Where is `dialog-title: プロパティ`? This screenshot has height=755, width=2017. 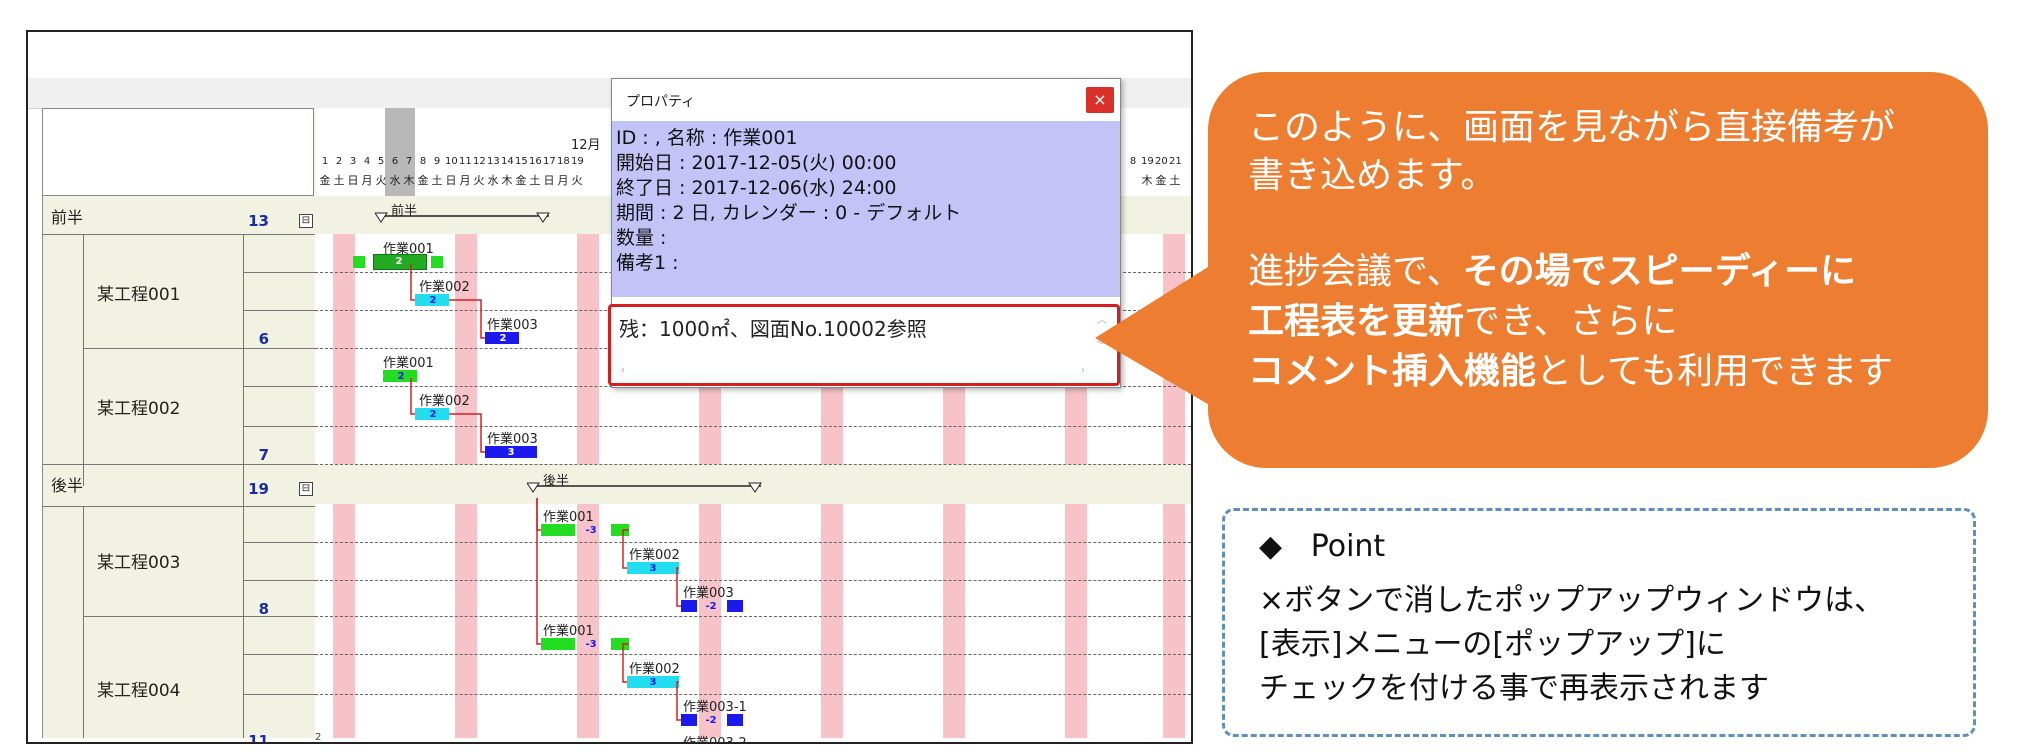 dialog-title: プロパティ is located at coordinates (661, 102).